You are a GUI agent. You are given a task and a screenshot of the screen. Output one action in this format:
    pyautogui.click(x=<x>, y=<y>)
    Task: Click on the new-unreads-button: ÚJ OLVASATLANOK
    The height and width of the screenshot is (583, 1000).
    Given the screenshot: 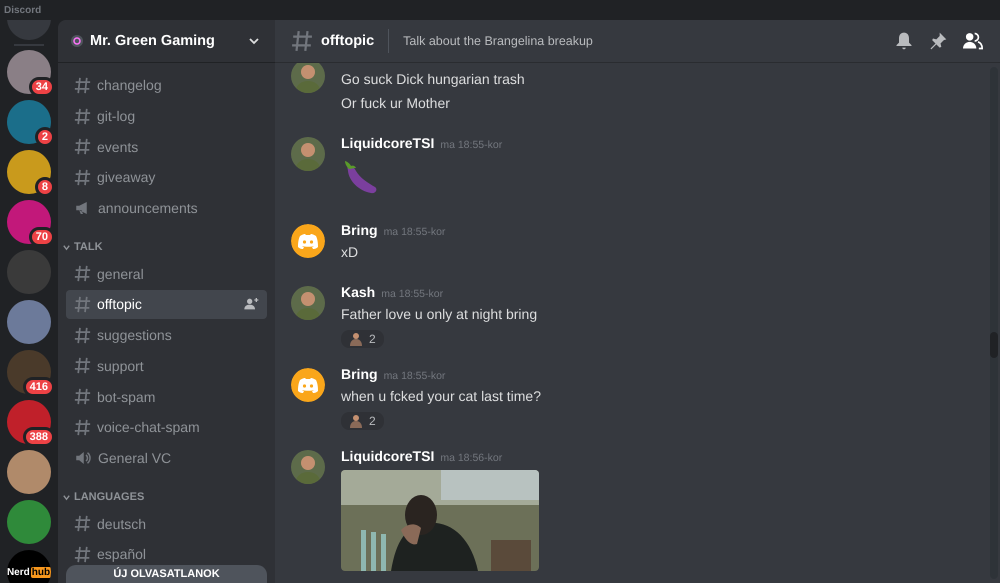 What is the action you would take?
    pyautogui.click(x=166, y=574)
    